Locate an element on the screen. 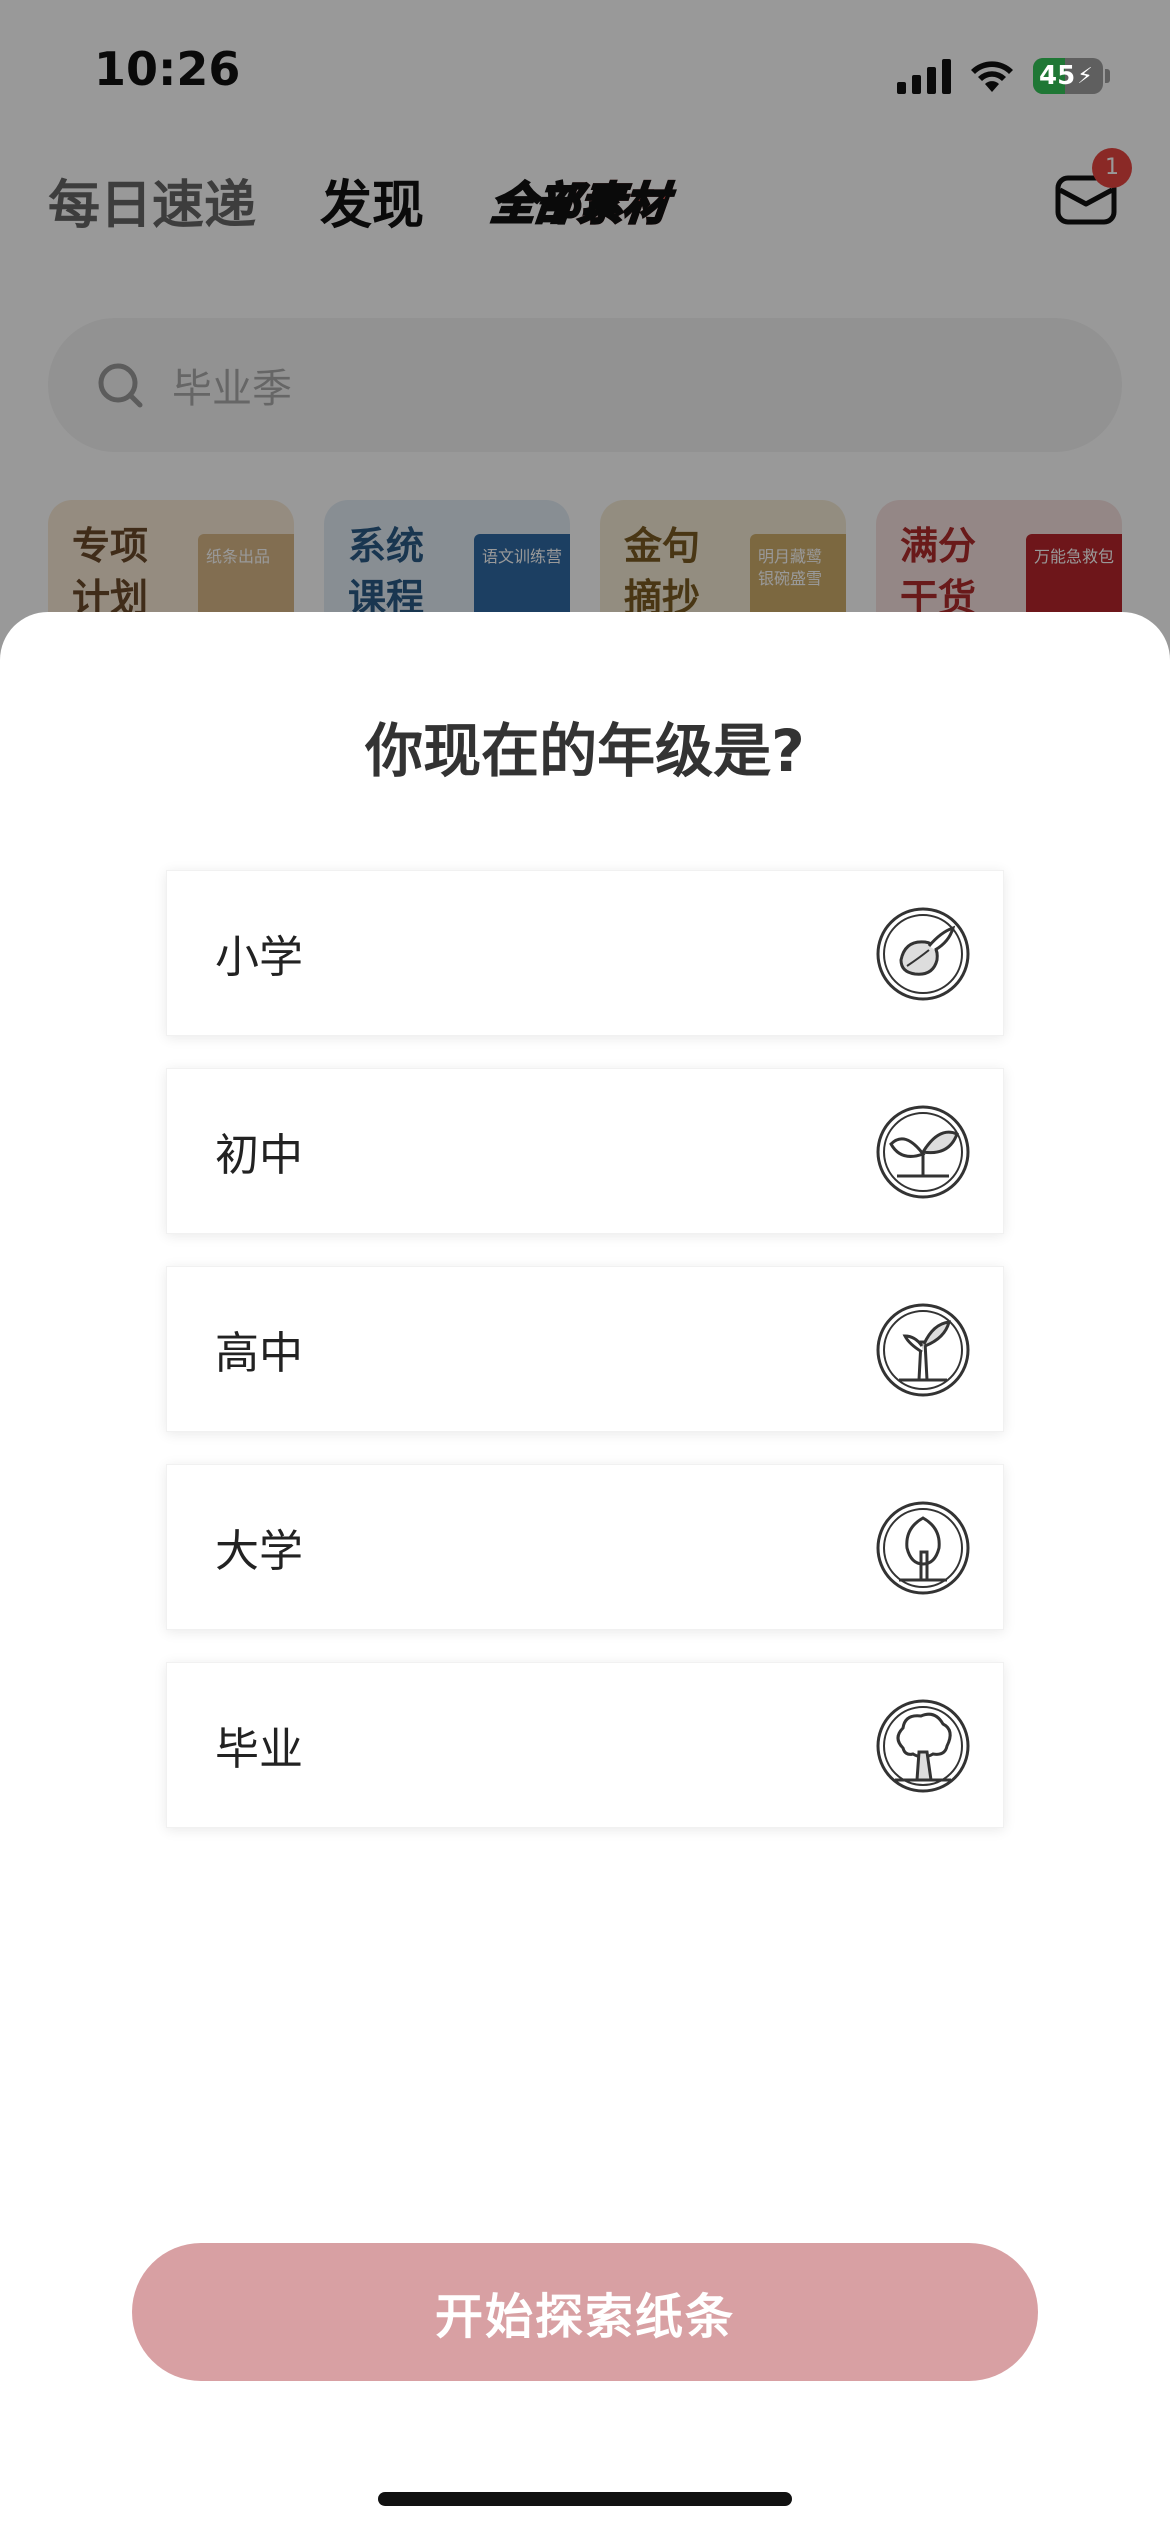  grade-label: 高中 is located at coordinates (259, 1353).